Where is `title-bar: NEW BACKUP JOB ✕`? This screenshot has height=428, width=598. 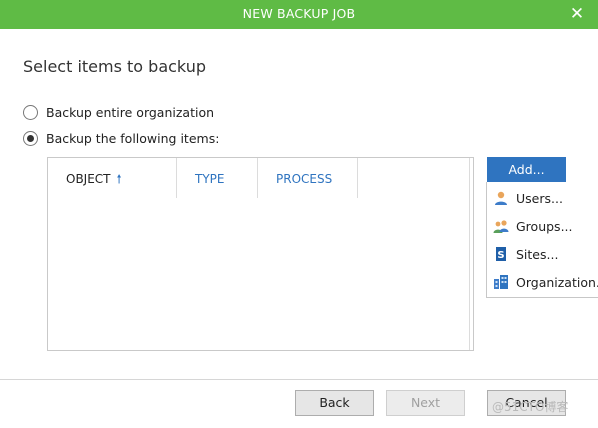
title-bar: NEW BACKUP JOB ✕ is located at coordinates (299, 14).